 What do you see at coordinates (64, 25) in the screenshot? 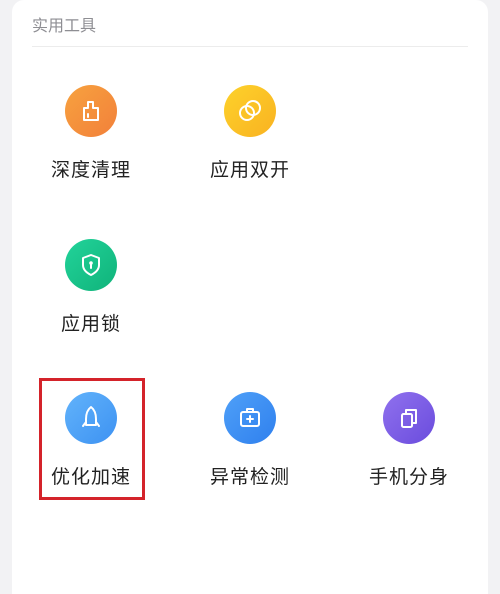
I see `section-title: 实用工具` at bounding box center [64, 25].